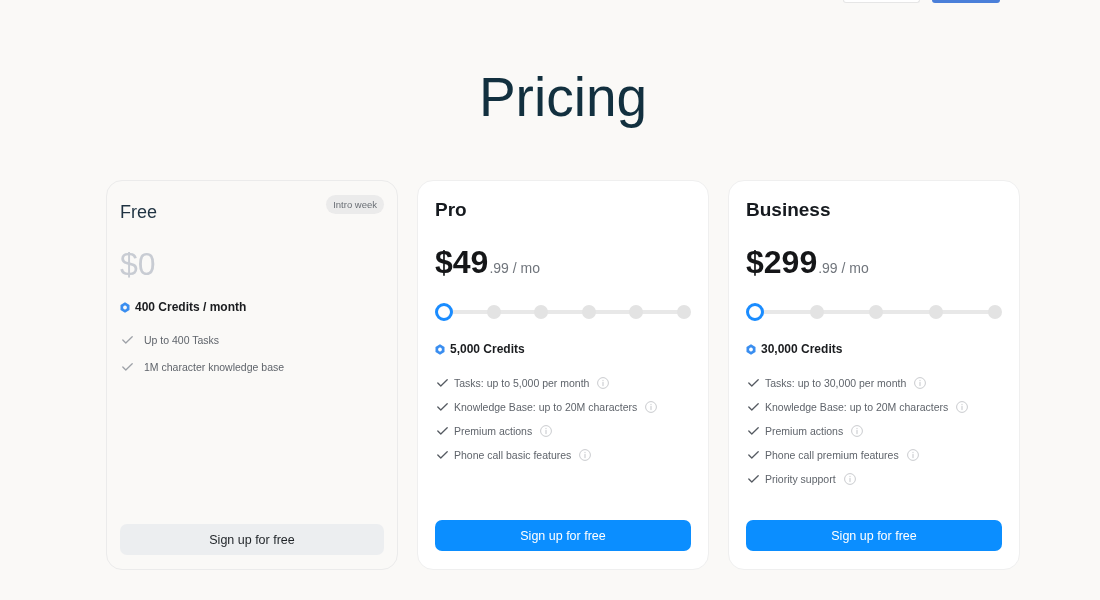  Describe the element at coordinates (451, 210) in the screenshot. I see `plan-name: Pro` at that location.